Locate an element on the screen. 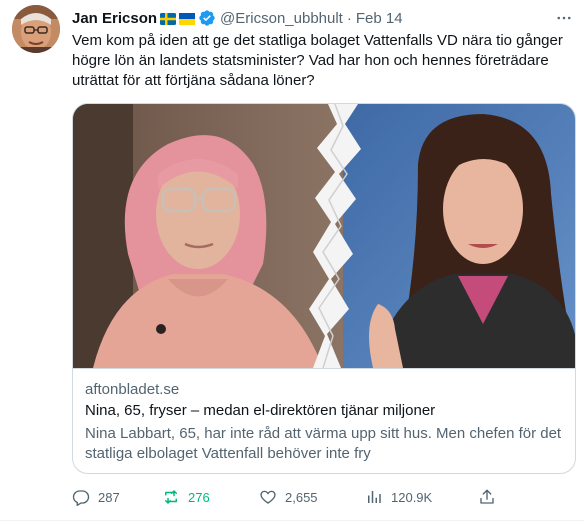 The height and width of the screenshot is (521, 584). more-options-icon is located at coordinates (564, 18).